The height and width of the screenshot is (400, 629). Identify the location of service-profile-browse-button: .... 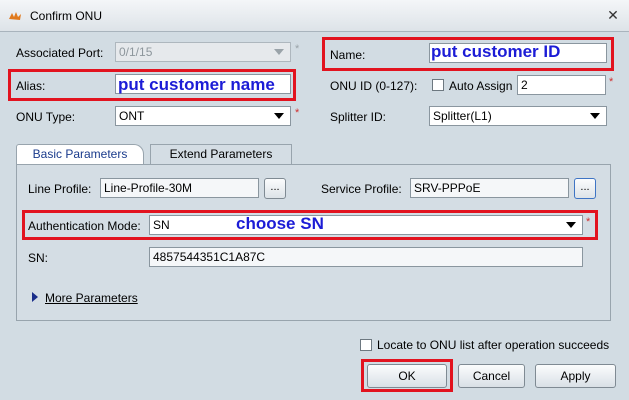
(585, 188).